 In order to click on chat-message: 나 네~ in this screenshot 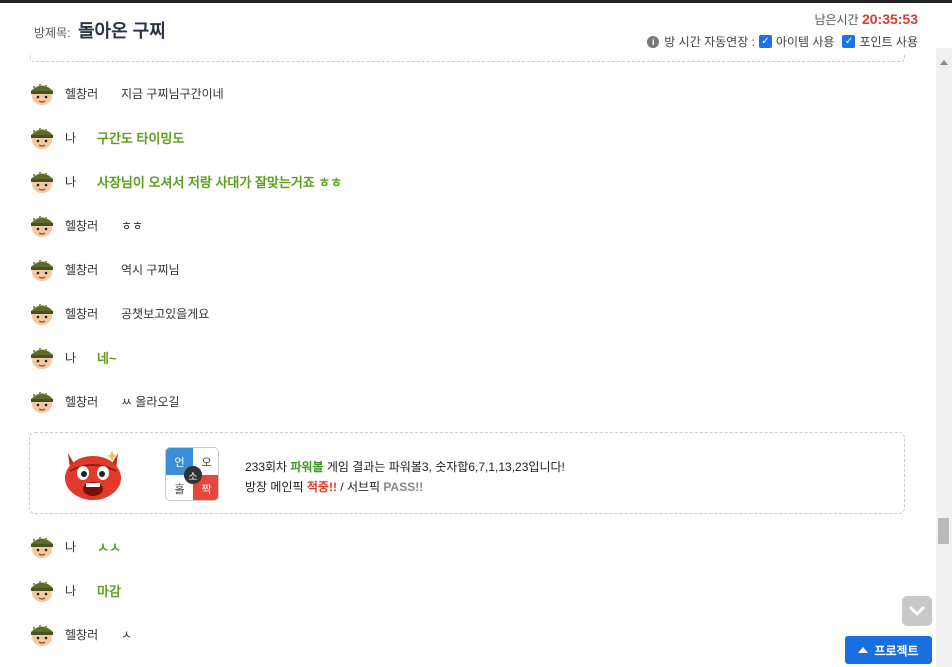, I will do `click(73, 357)`.